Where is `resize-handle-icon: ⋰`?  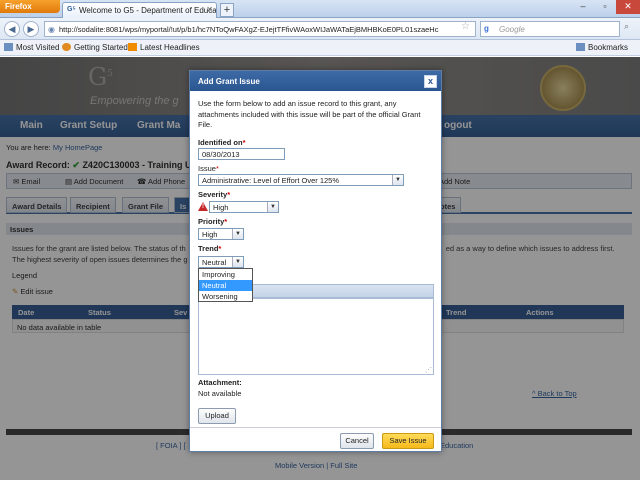
resize-handle-icon: ⋰ is located at coordinates (428, 370).